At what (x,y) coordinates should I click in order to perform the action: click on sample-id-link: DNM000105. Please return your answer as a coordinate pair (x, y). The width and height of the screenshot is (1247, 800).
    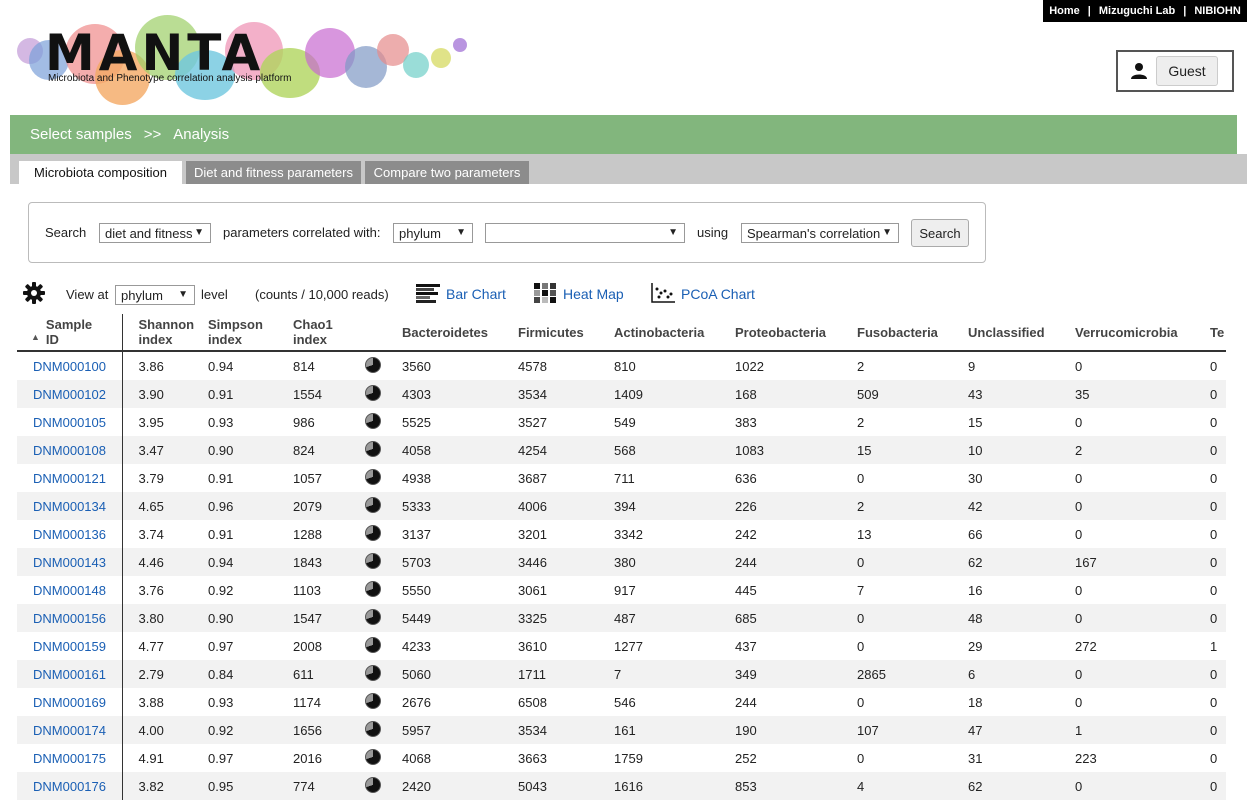
    Looking at the image, I should click on (69, 422).